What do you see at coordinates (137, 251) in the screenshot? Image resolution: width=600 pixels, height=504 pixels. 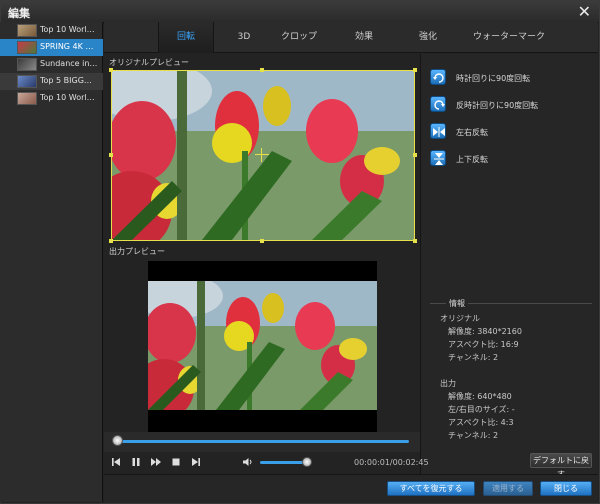 I see `output-preview-label: 出力プレビュー` at bounding box center [137, 251].